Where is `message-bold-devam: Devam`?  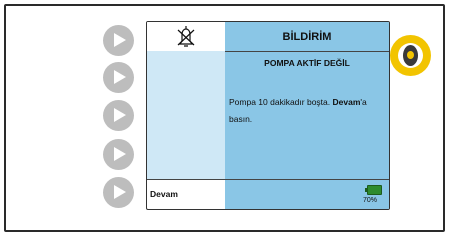 message-bold-devam: Devam is located at coordinates (346, 102).